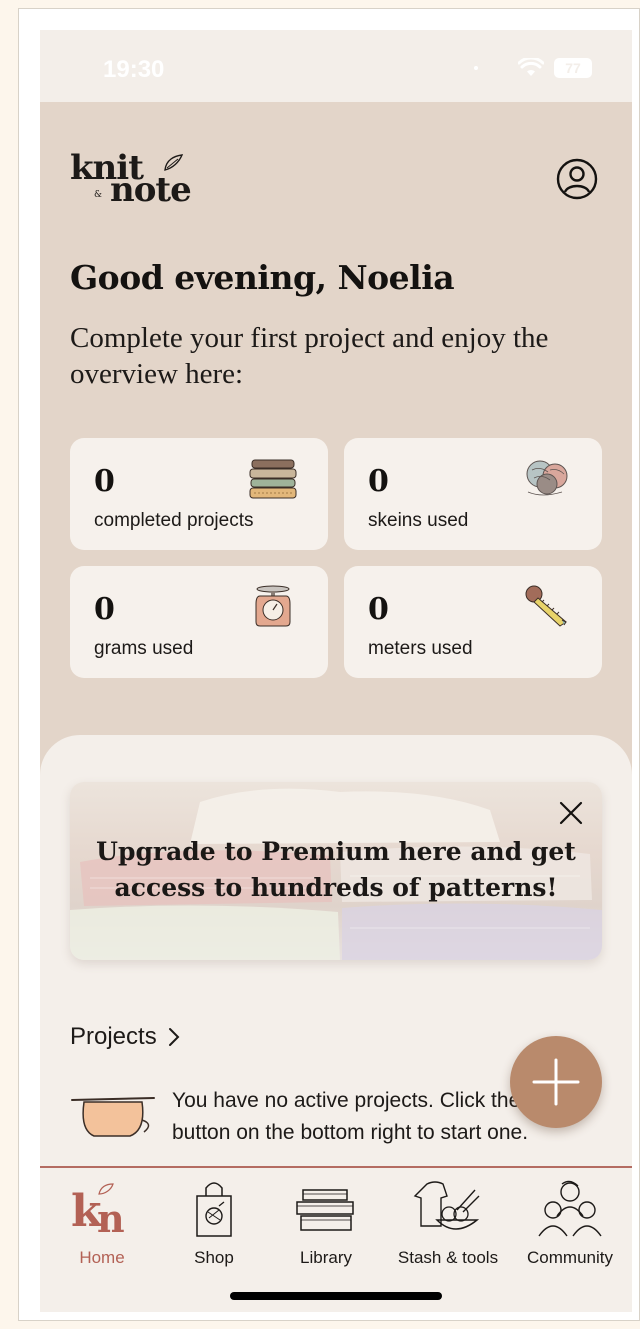 The image size is (640, 1329). Describe the element at coordinates (273, 479) in the screenshot. I see `folded-sweaters-icon` at that location.